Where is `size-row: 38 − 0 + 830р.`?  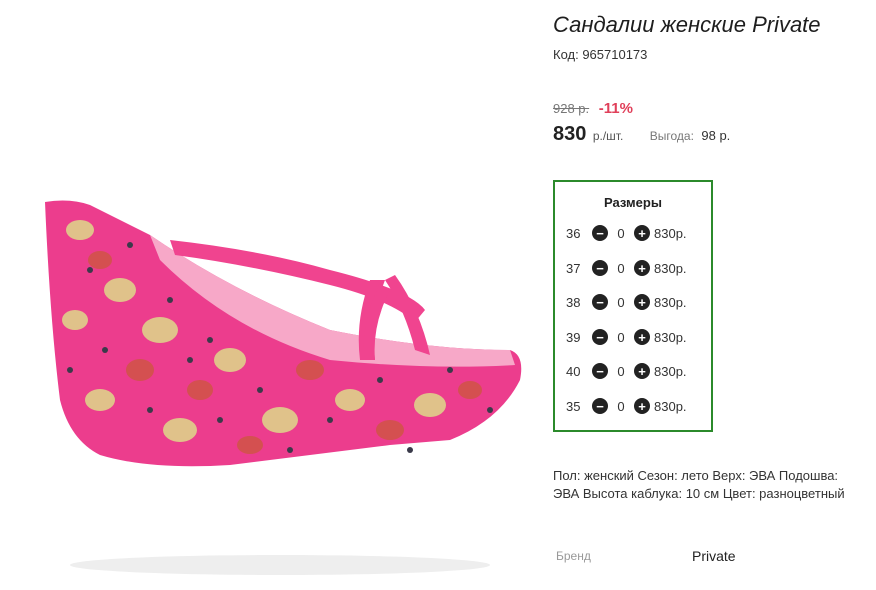 size-row: 38 − 0 + 830р. is located at coordinates (626, 302).